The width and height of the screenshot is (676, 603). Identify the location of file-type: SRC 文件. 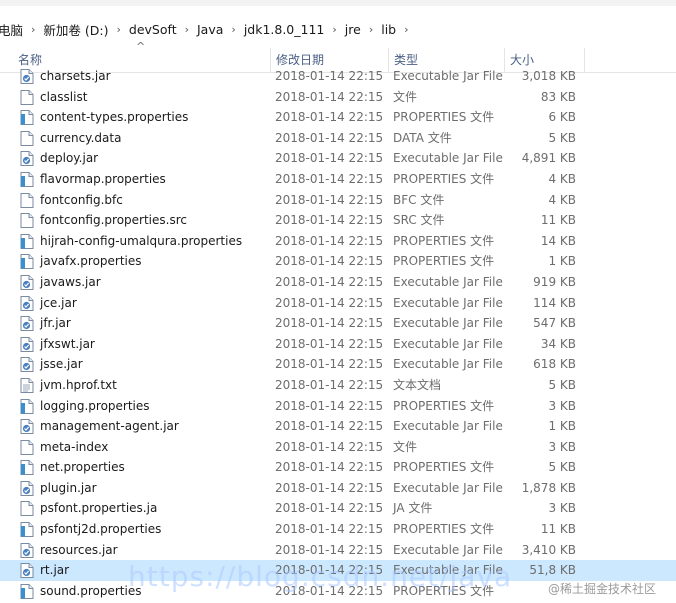
(419, 220).